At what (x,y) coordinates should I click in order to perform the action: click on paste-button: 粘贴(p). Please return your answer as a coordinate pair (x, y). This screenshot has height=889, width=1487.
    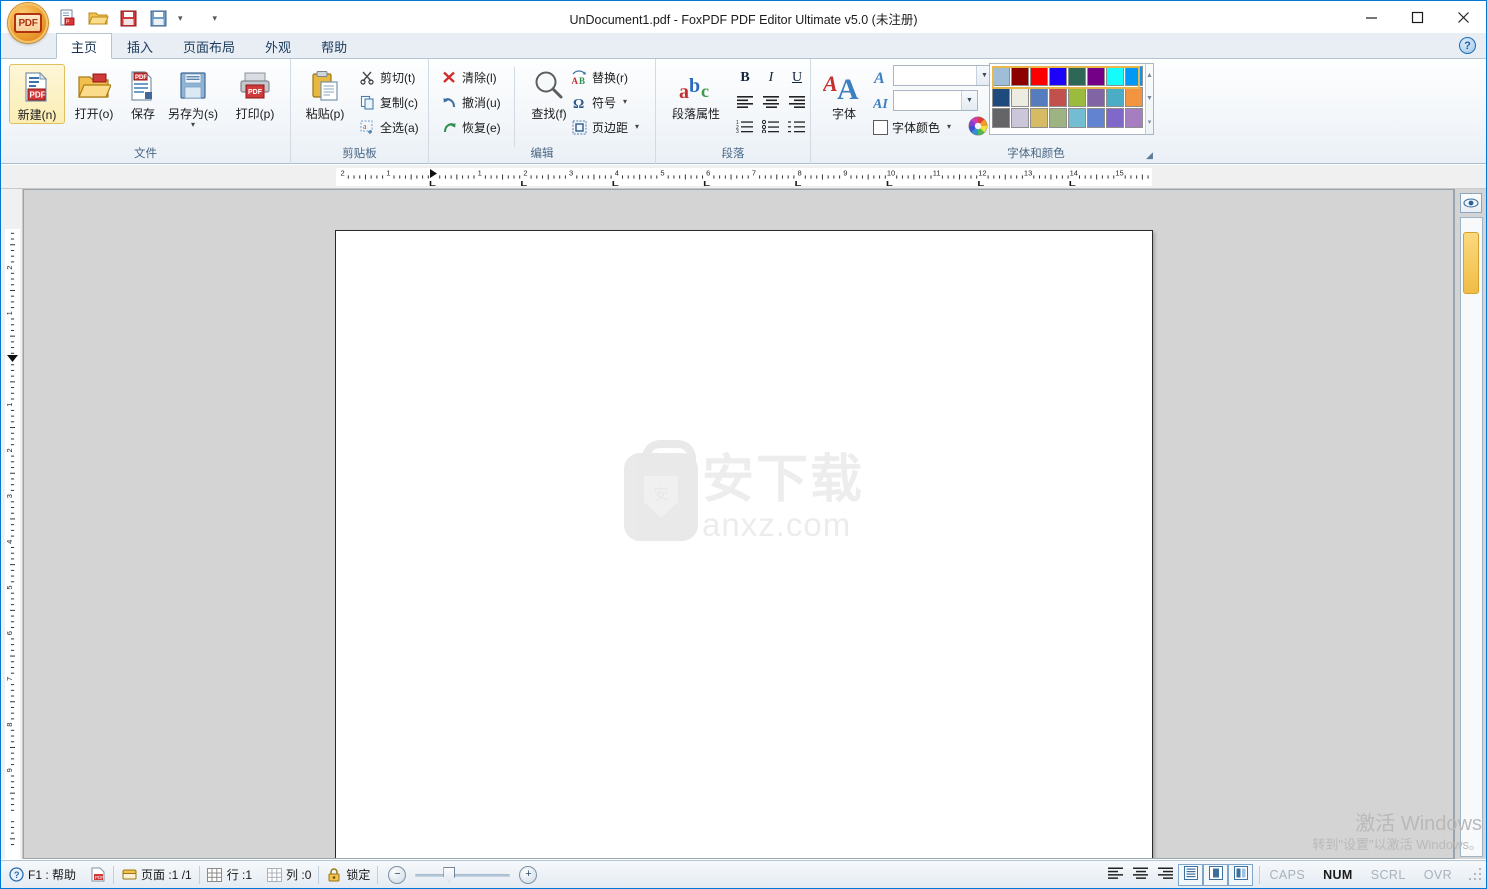
    Looking at the image, I should click on (325, 93).